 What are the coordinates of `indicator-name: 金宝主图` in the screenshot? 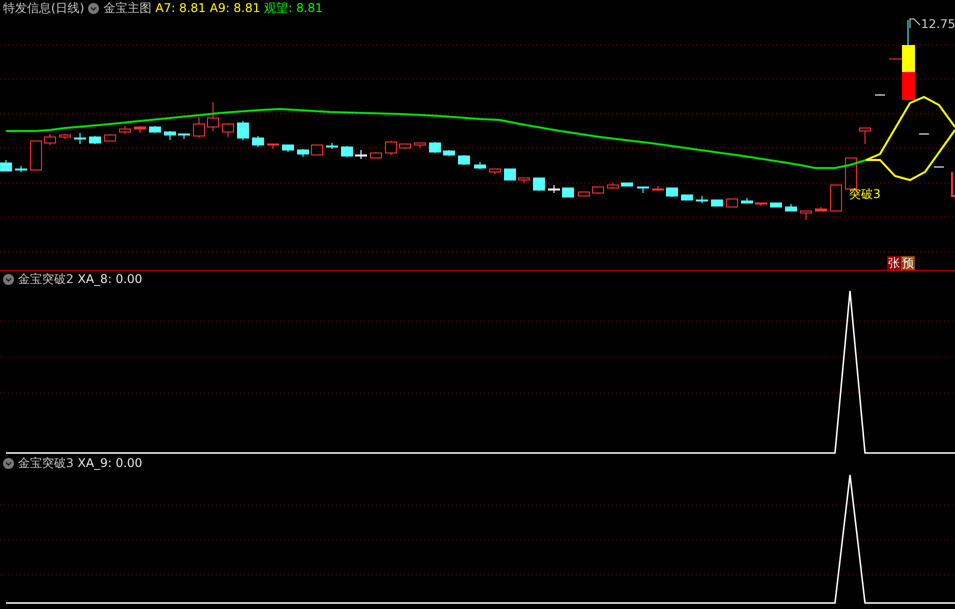 It's located at (127, 8).